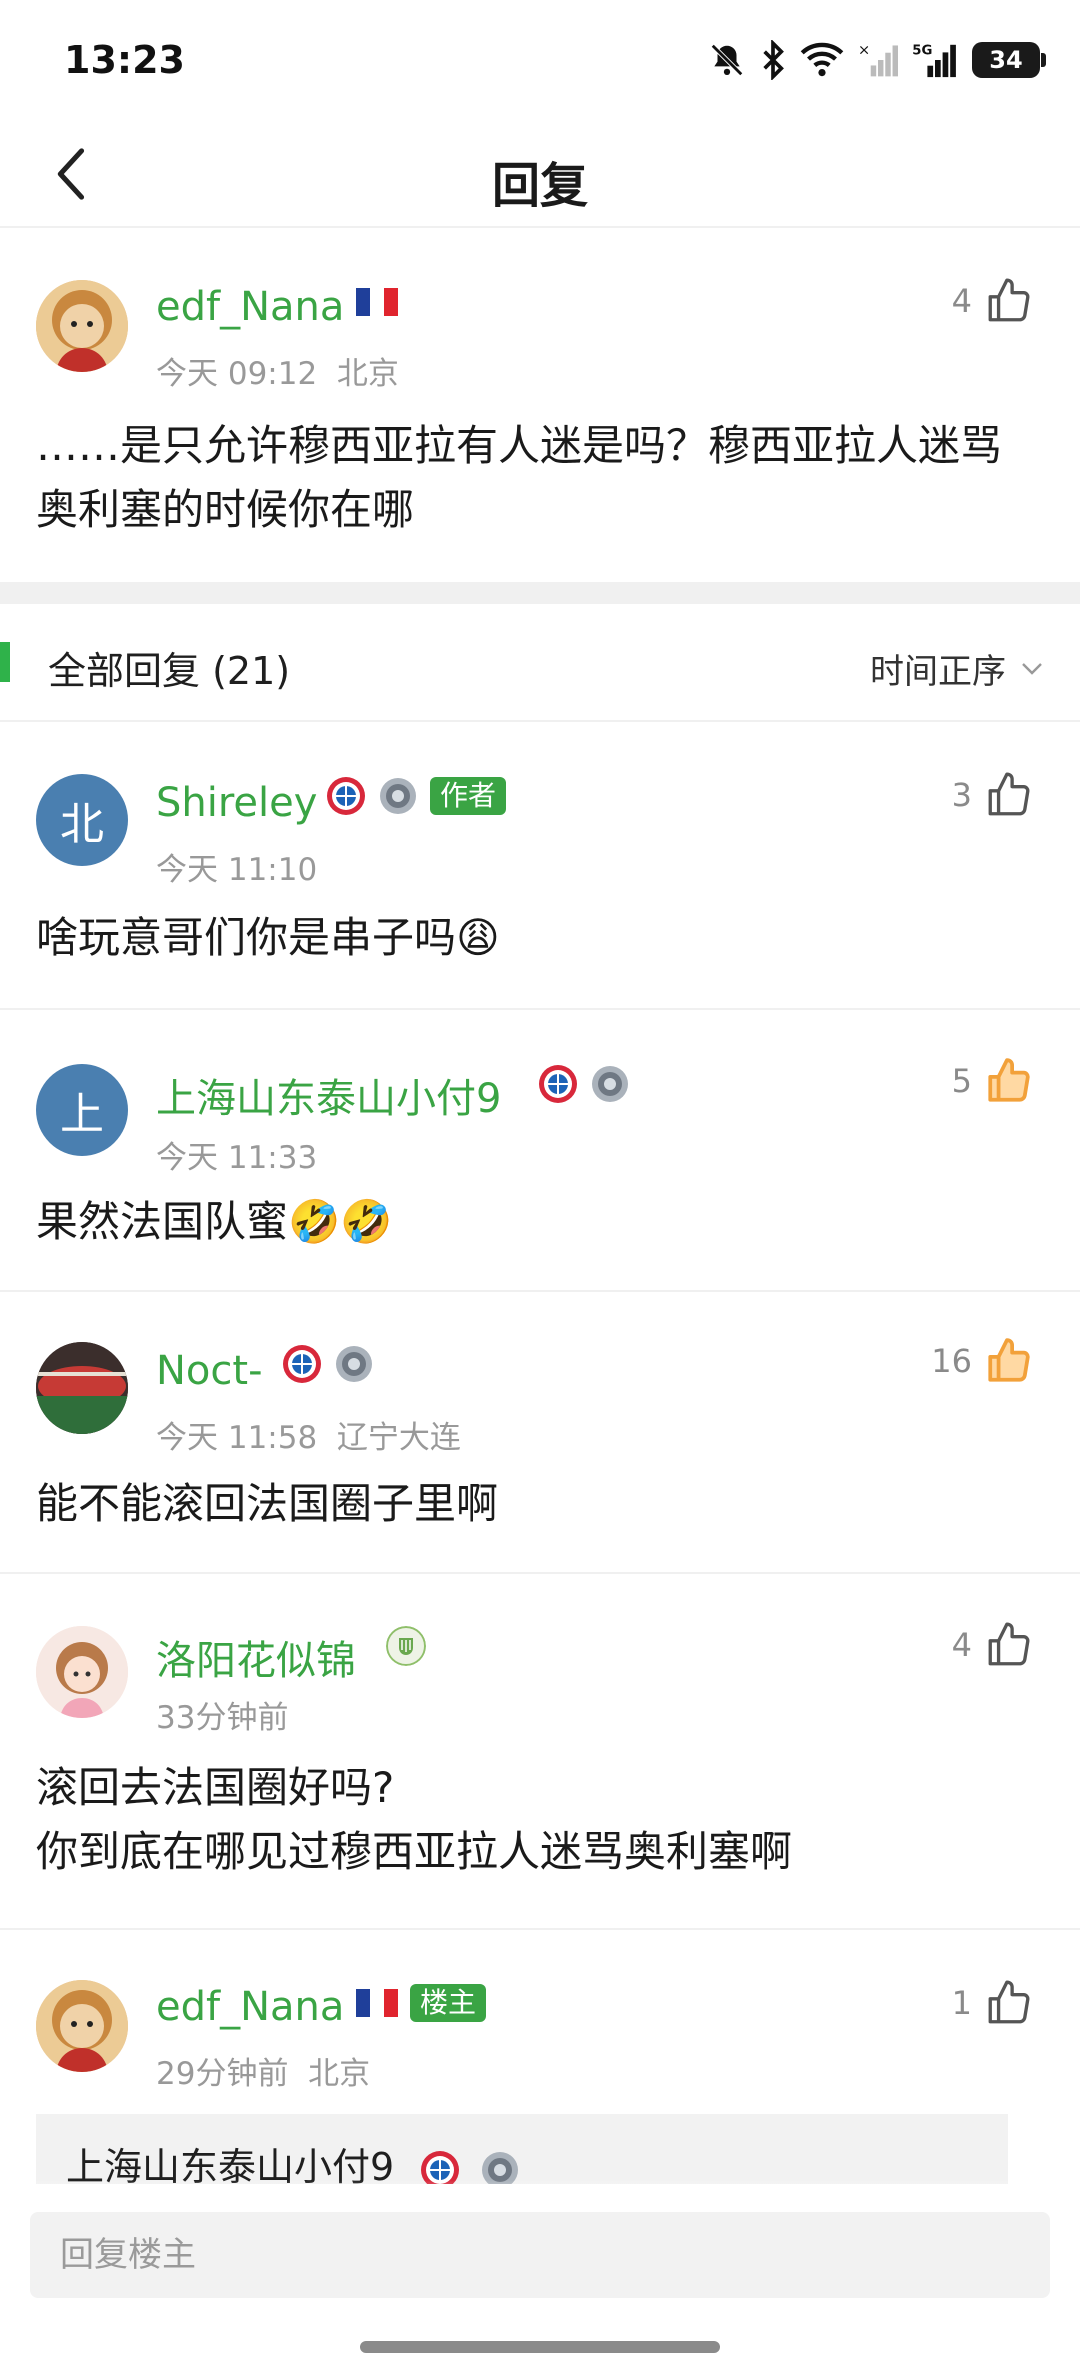  I want to click on reply-item: Noct- 今天 11:58 辽宁大连 16 能不能滚回法国圈子里啊, so click(540, 1434).